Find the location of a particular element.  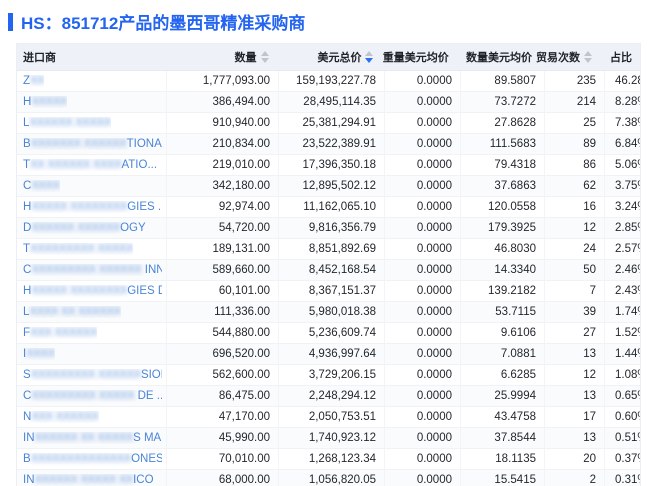

col-header-trade-count: 贸易次数 is located at coordinates (568, 57).